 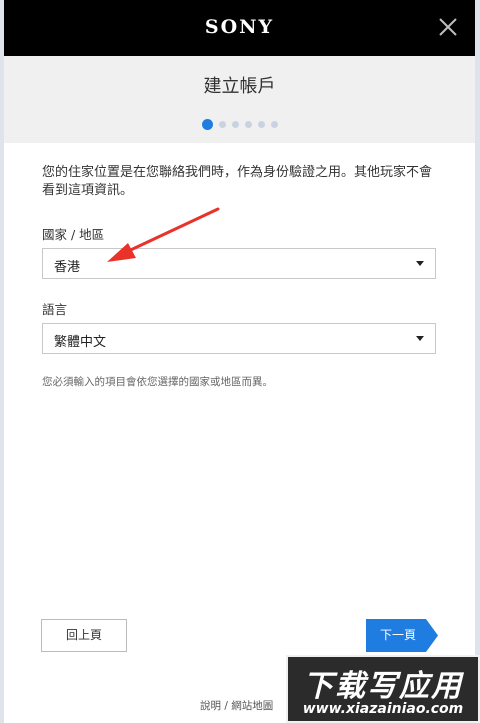 What do you see at coordinates (55, 309) in the screenshot?
I see `language-label: 語言` at bounding box center [55, 309].